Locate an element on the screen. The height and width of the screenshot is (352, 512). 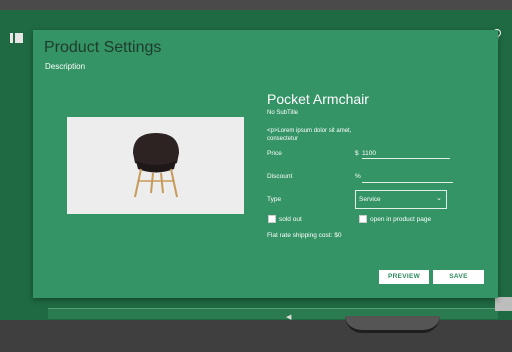
type-label: Type is located at coordinates (274, 199).